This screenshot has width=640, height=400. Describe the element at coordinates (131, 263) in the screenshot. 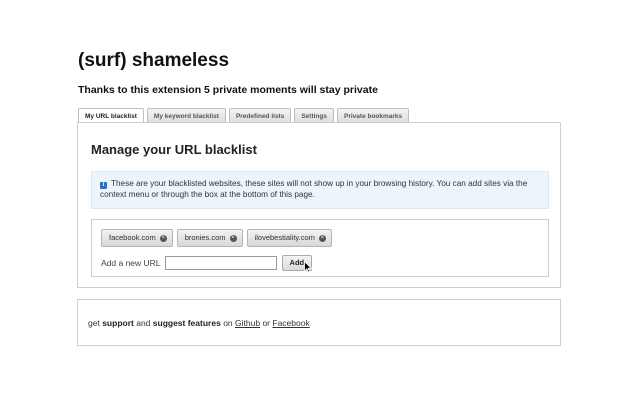

I see `add-url-label: Add a new URL` at that location.